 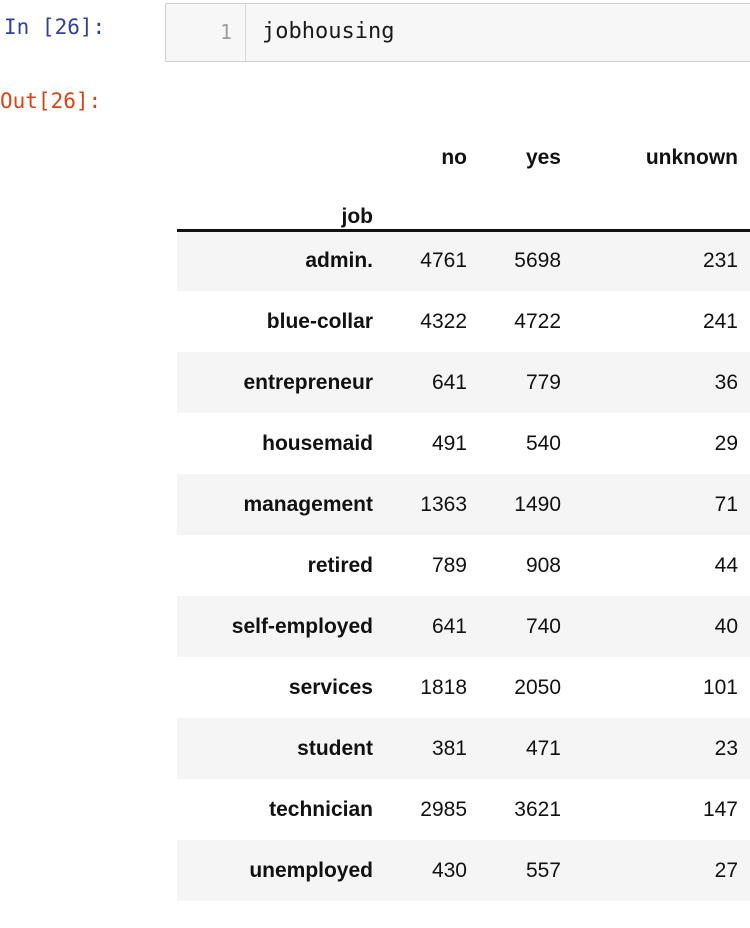 What do you see at coordinates (302, 626) in the screenshot?
I see `row-index-label: self-employed` at bounding box center [302, 626].